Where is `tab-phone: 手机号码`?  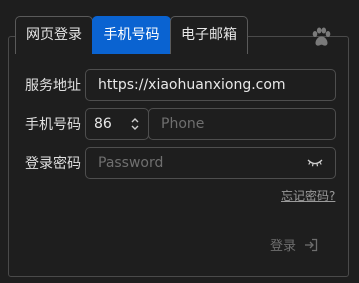
tab-phone: 手机号码 is located at coordinates (131, 35).